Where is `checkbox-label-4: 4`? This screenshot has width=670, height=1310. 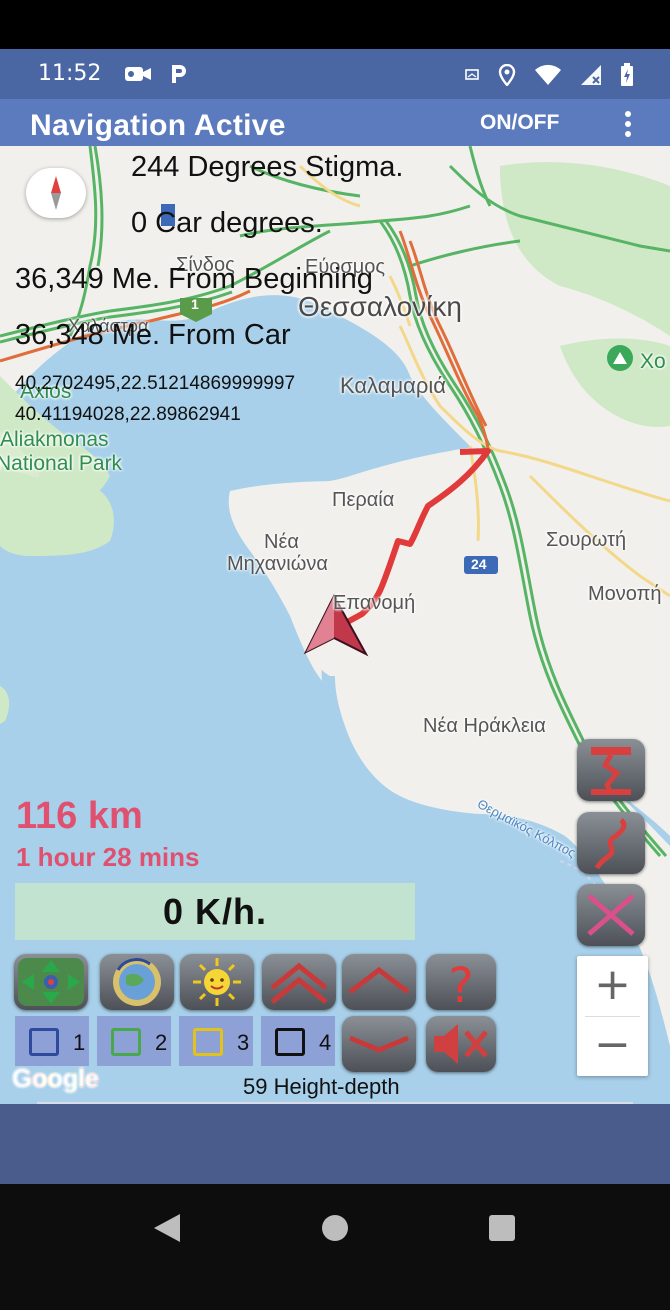 checkbox-label-4: 4 is located at coordinates (325, 1042).